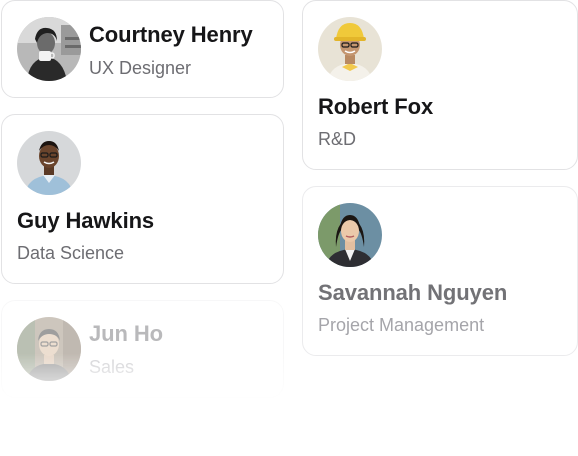  Describe the element at coordinates (126, 333) in the screenshot. I see `person-name: Jun Ho` at that location.